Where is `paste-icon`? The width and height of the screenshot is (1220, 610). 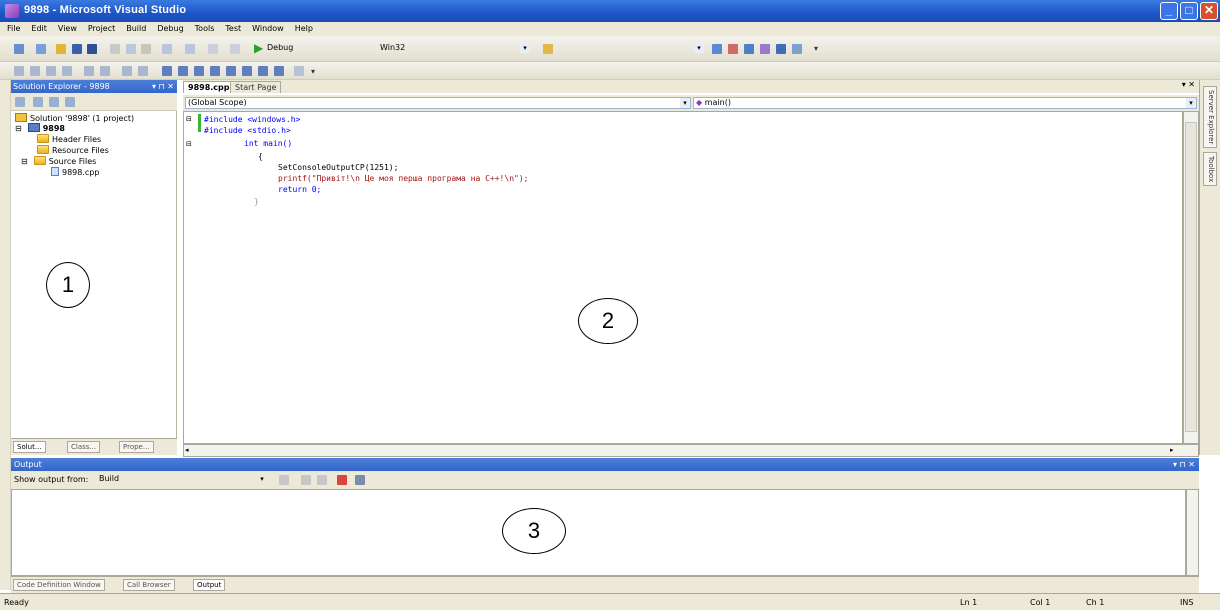
paste-icon is located at coordinates (146, 49).